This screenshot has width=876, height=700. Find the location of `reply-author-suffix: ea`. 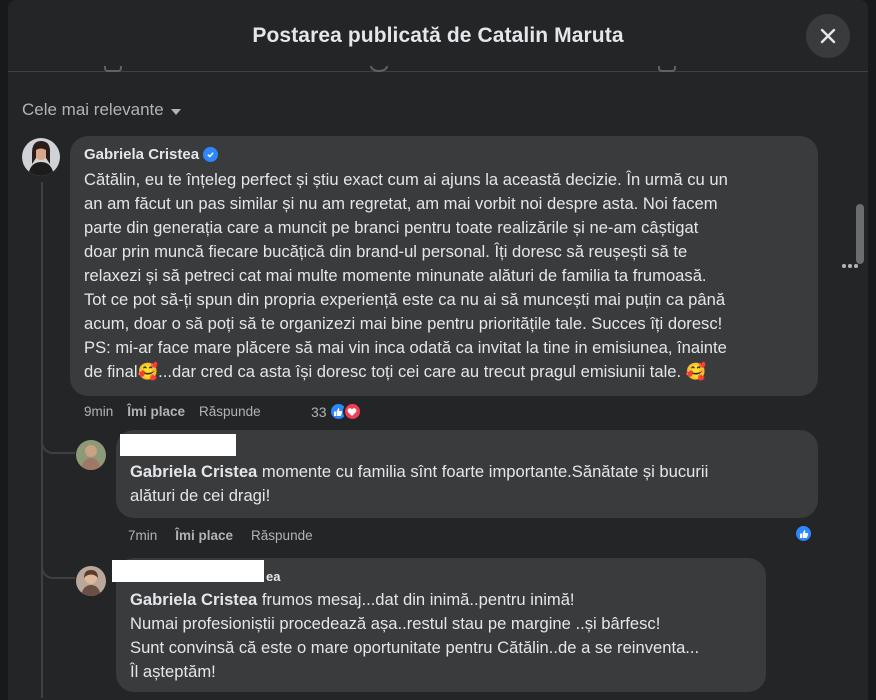

reply-author-suffix: ea is located at coordinates (273, 576).